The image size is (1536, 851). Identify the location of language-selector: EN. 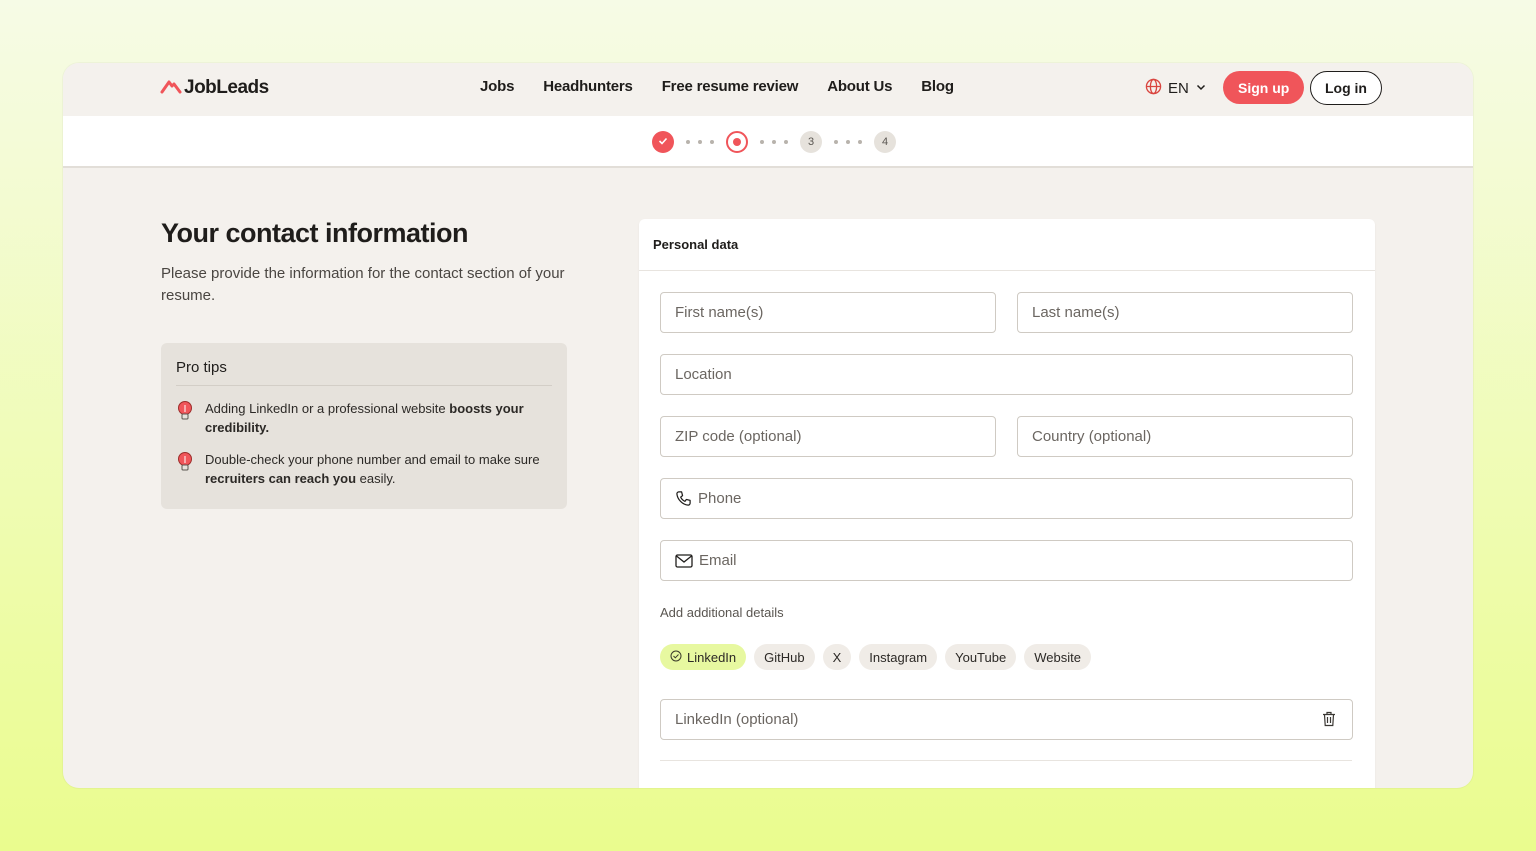
(1176, 88).